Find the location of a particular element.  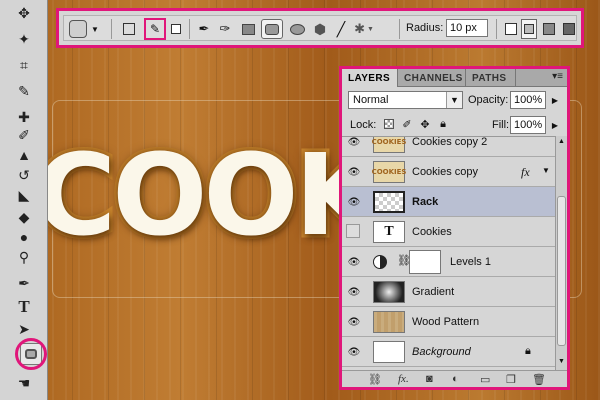

link-layers-icon: ⛓︎ is located at coordinates (375, 379).